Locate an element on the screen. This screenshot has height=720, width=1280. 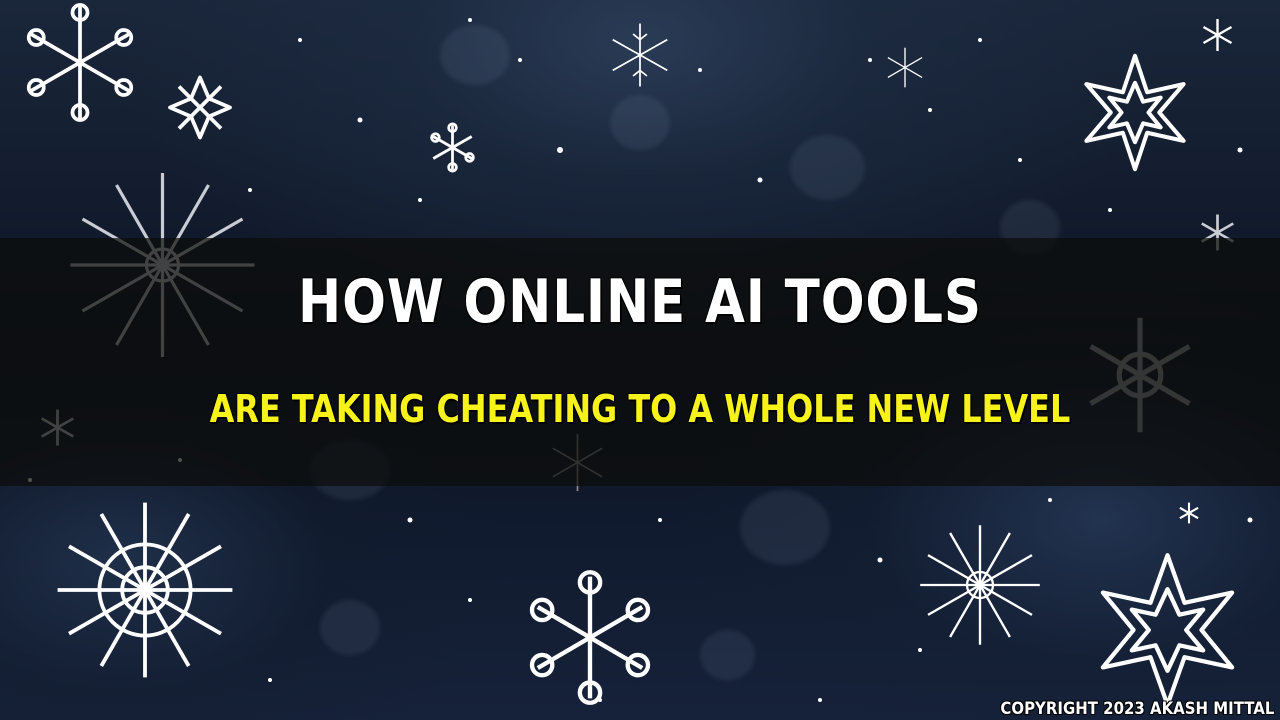
headline-subtitle: ARE TAKING CHEATING TO A WHOLE NEW LEVEL is located at coordinates (640, 409).